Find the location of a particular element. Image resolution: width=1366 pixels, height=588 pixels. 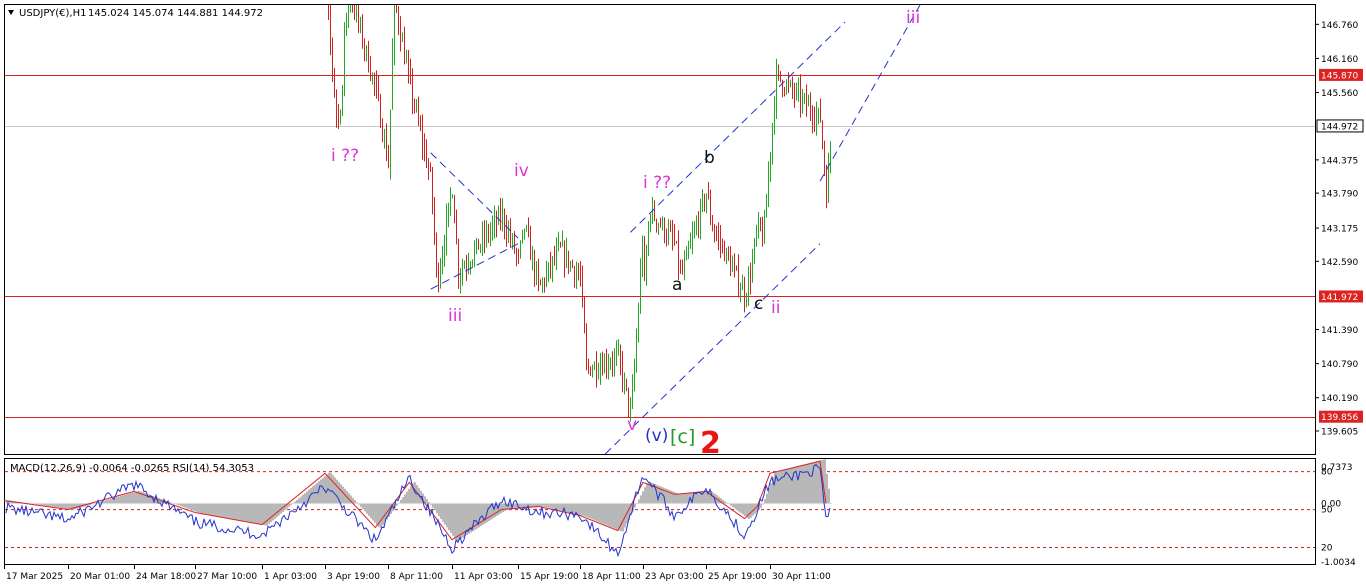

level-price-tag: 141.972 is located at coordinates (1339, 298).